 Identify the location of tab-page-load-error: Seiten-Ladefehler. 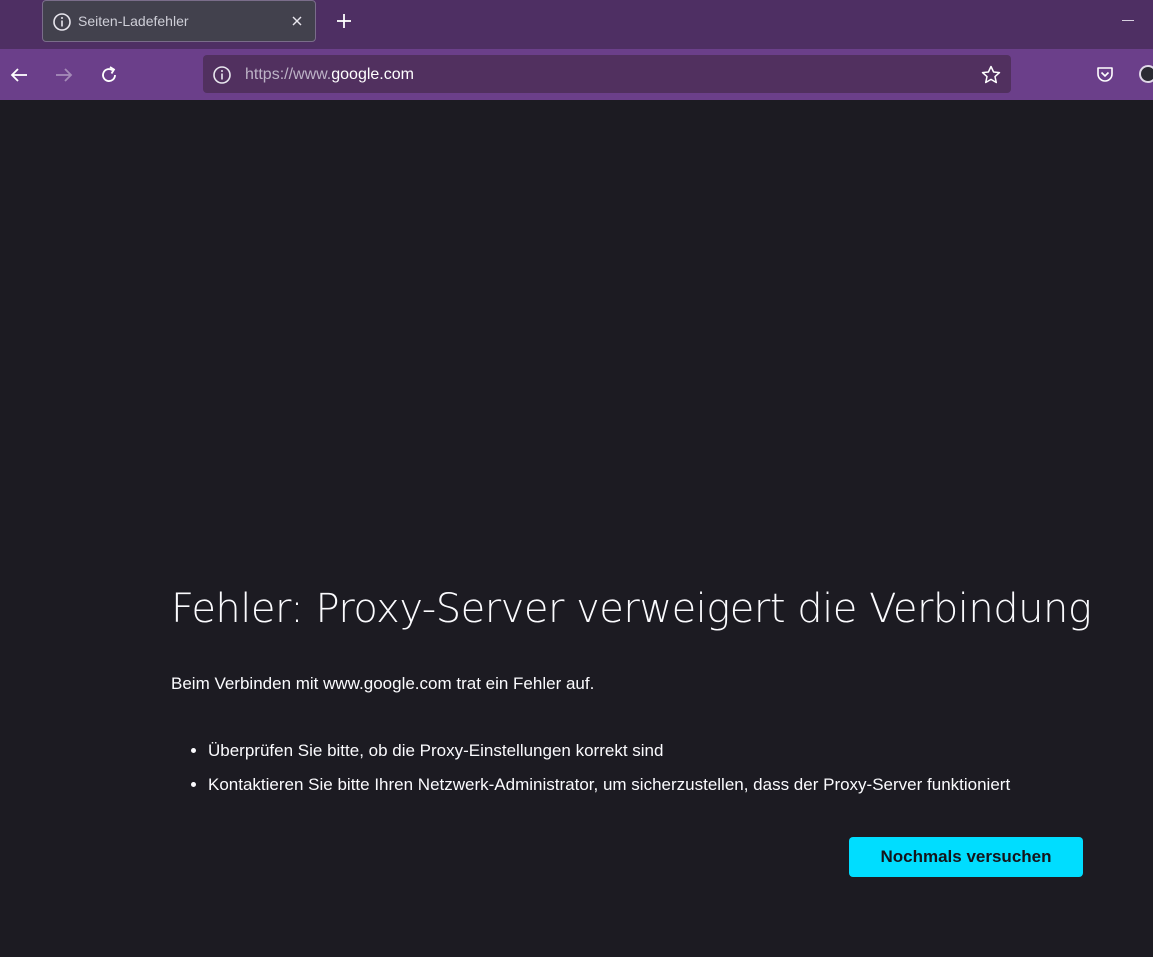
(179, 21).